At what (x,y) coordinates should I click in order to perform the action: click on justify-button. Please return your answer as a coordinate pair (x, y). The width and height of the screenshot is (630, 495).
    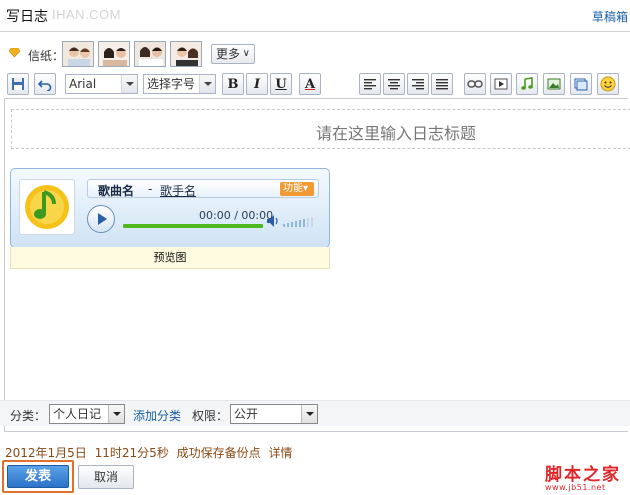
    Looking at the image, I should click on (442, 84).